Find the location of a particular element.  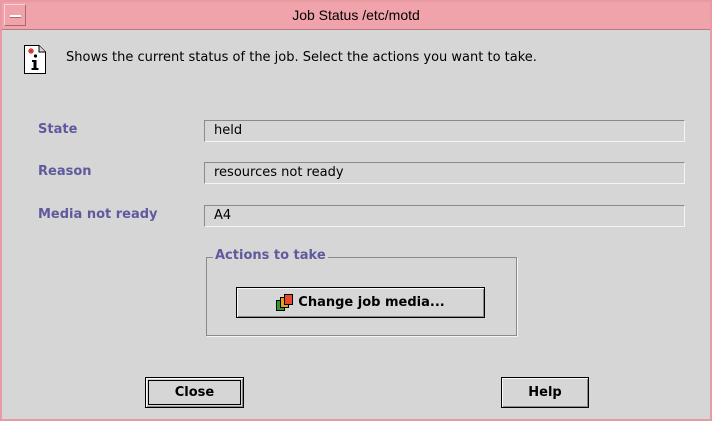

close-button-label: Close is located at coordinates (194, 392).